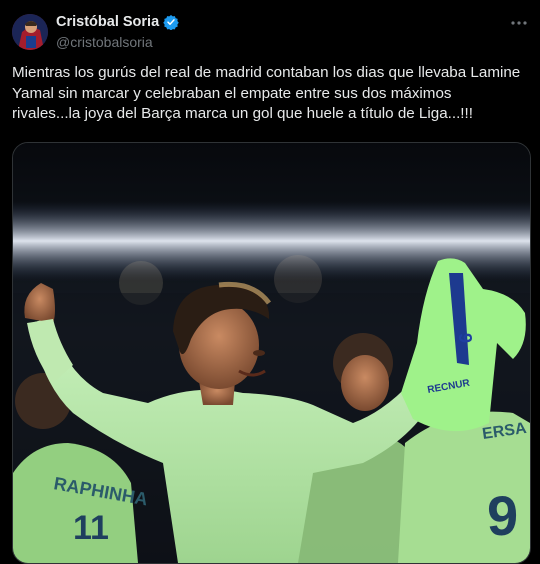 This screenshot has width=540, height=564. Describe the element at coordinates (104, 42) in the screenshot. I see `author-handle: @cristobalsoria` at that location.